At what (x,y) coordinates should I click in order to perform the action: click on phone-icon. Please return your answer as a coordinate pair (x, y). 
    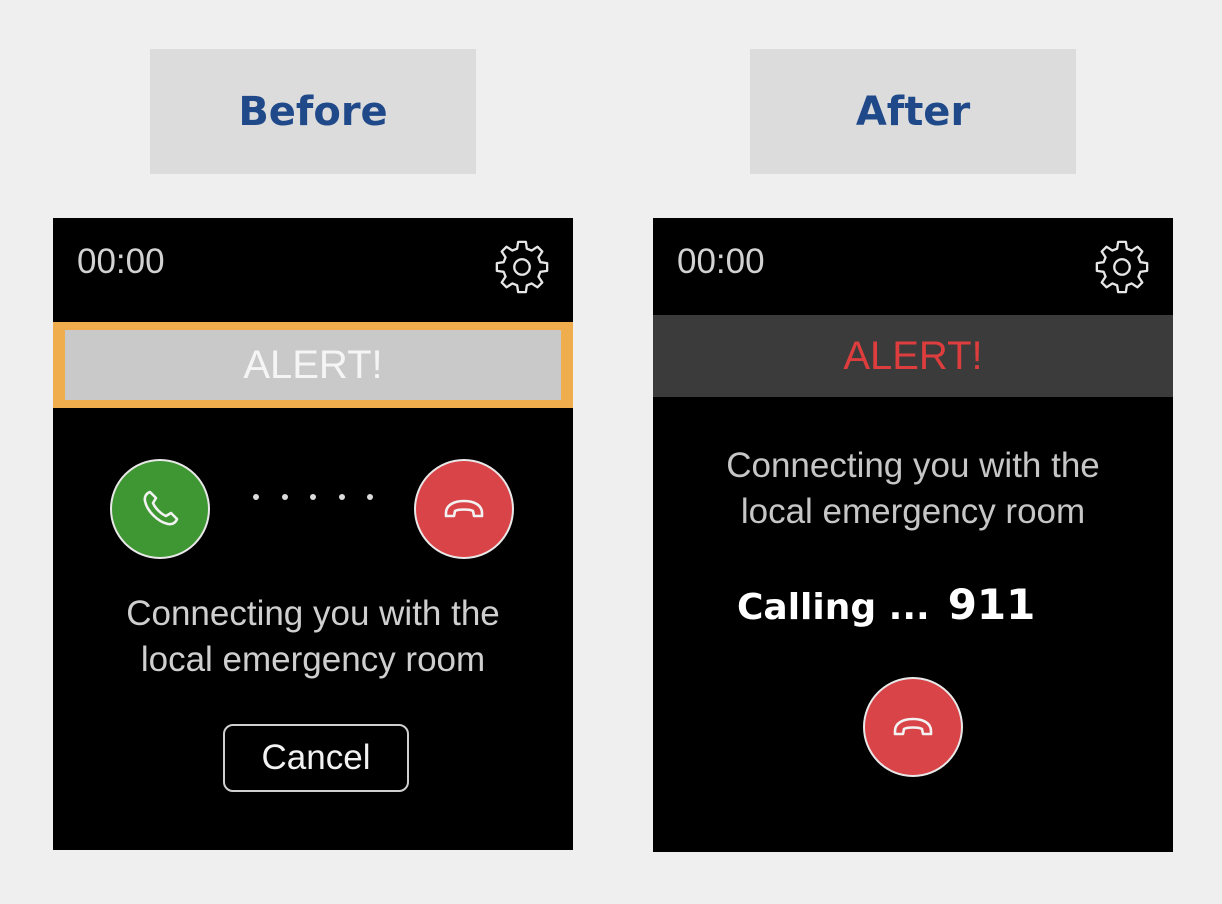
    Looking at the image, I should click on (161, 508).